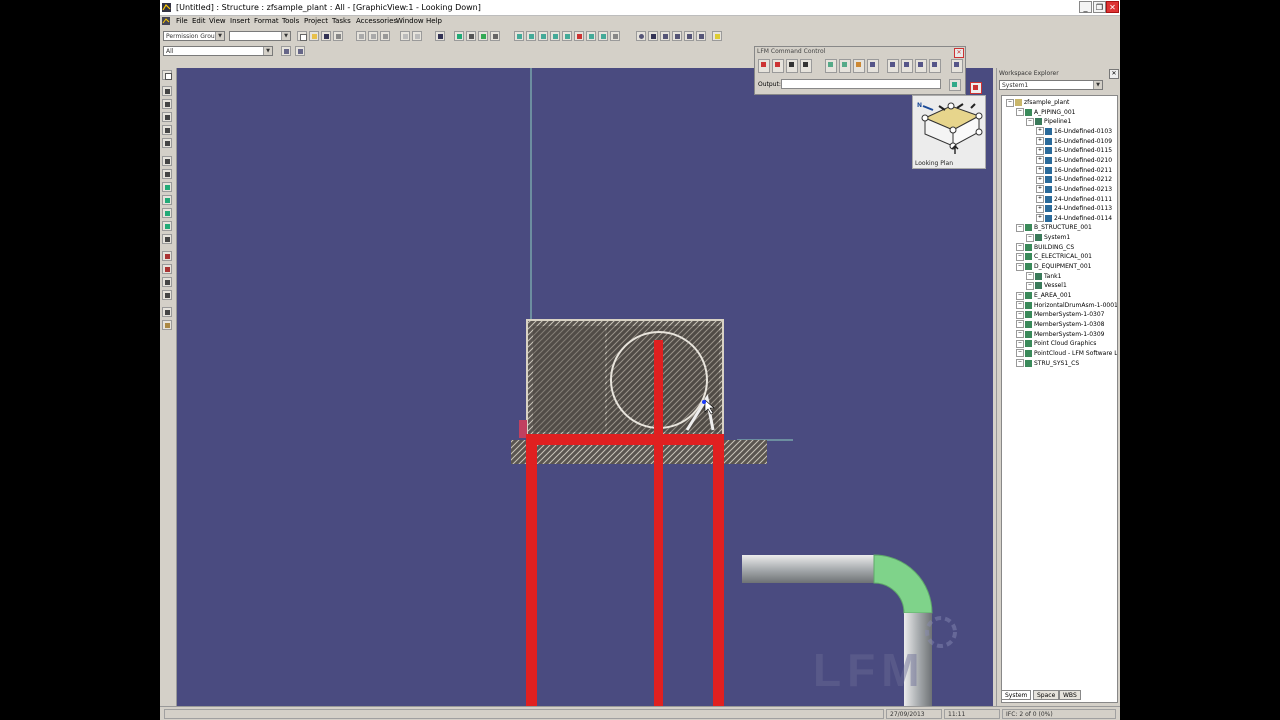  What do you see at coordinates (701, 36) in the screenshot?
I see `render-icon` at bounding box center [701, 36].